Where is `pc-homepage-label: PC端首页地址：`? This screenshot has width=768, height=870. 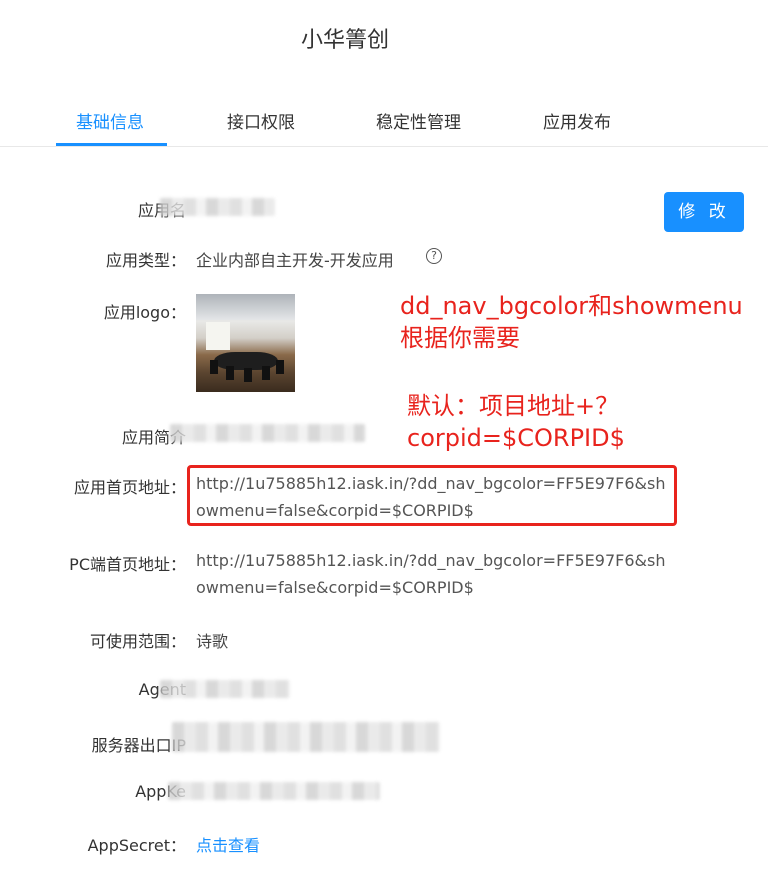
pc-homepage-label: PC端首页地址： is located at coordinates (127, 564).